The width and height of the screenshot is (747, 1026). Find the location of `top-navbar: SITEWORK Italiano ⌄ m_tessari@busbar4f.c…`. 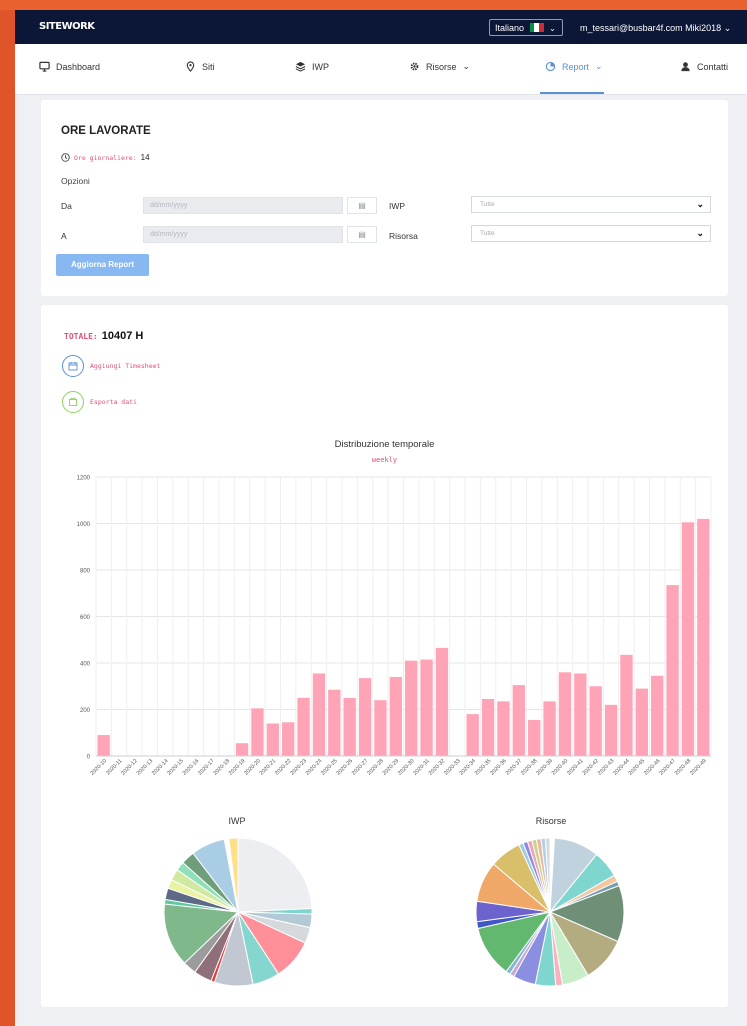

top-navbar: SITEWORK Italiano ⌄ m_tessari@busbar4f.c… is located at coordinates (381, 27).